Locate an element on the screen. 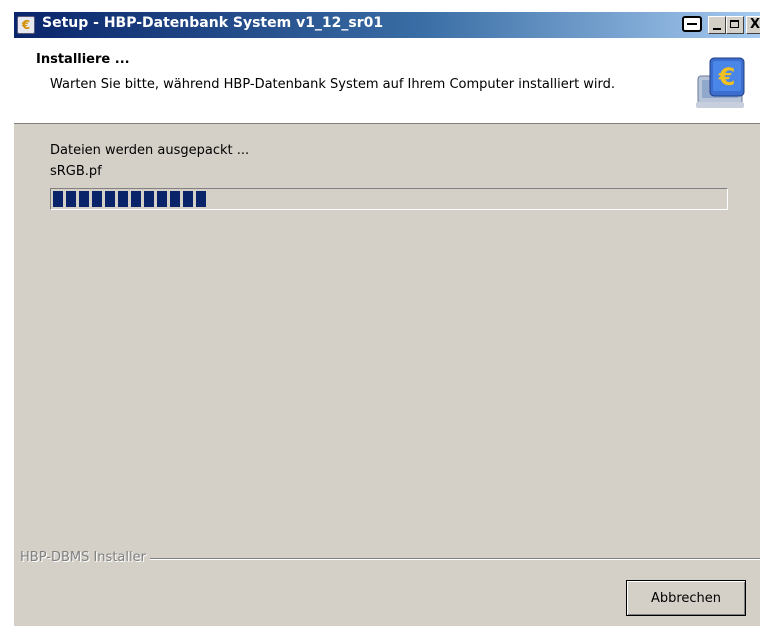 This screenshot has width=760, height=626. cancel-button: Abbrechen is located at coordinates (686, 598).